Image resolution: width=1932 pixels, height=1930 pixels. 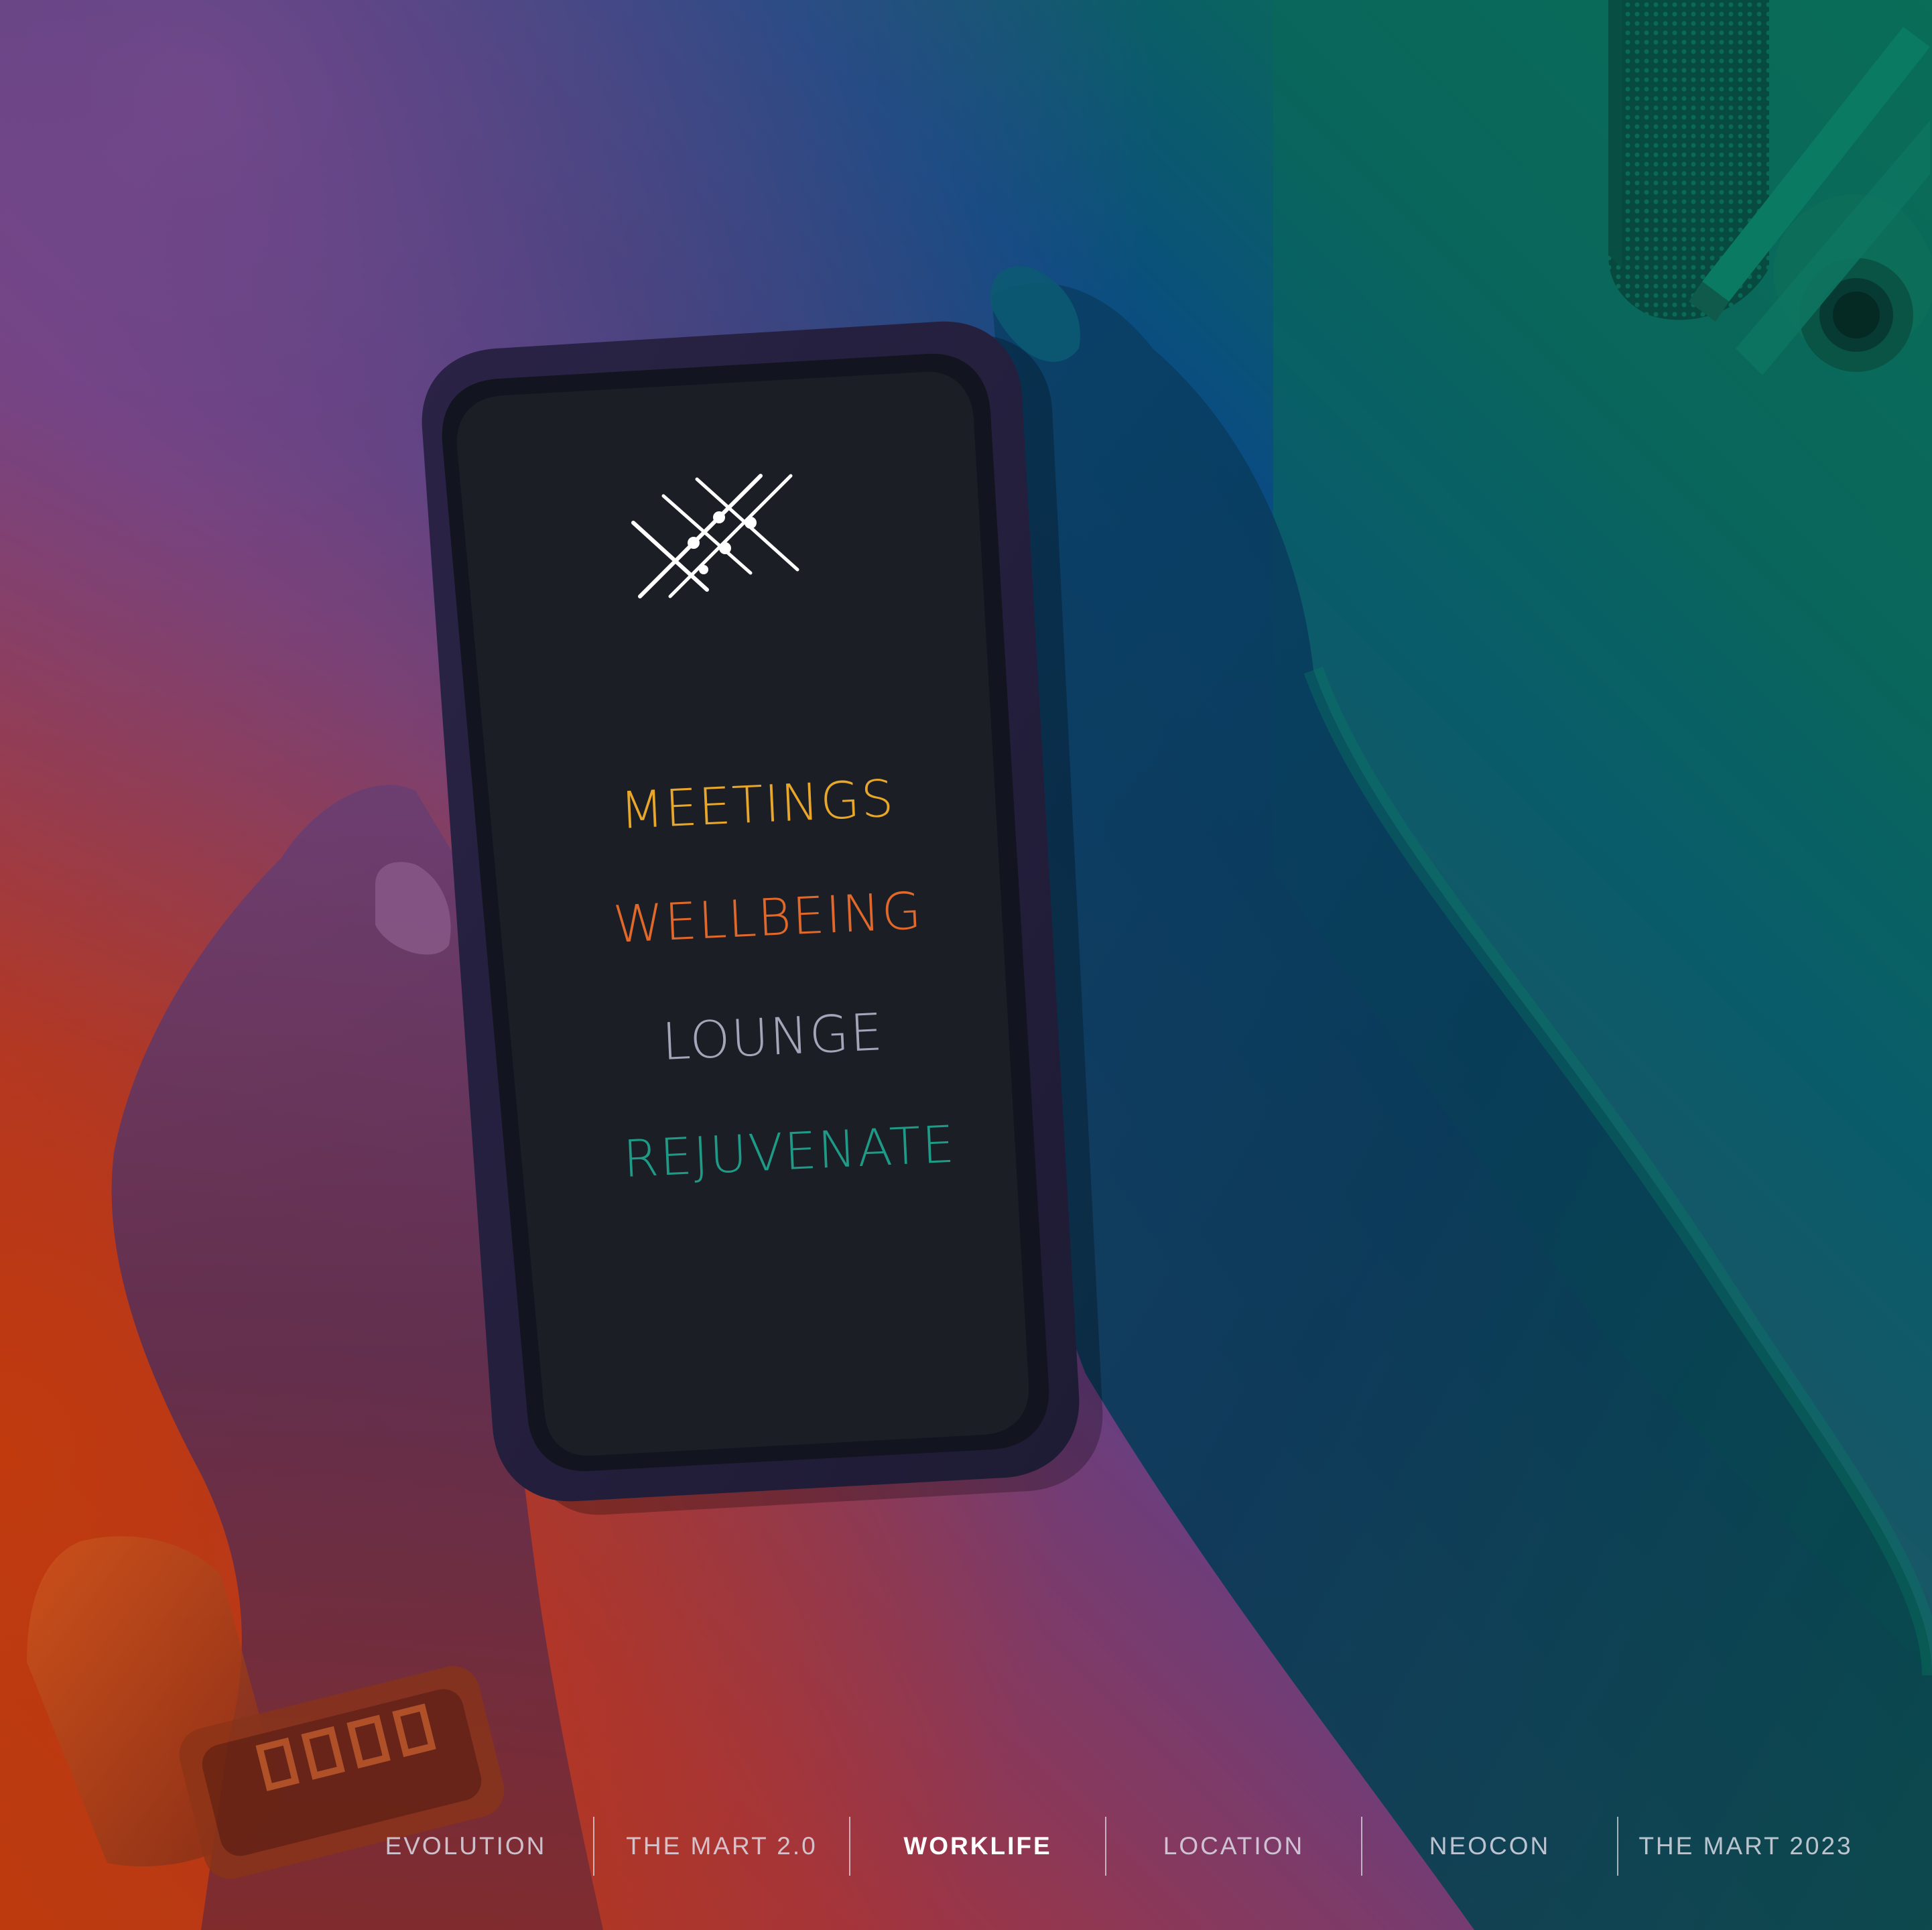 I want to click on nav-item-the-mart-2023: THE MART 2023, so click(x=1745, y=1846).